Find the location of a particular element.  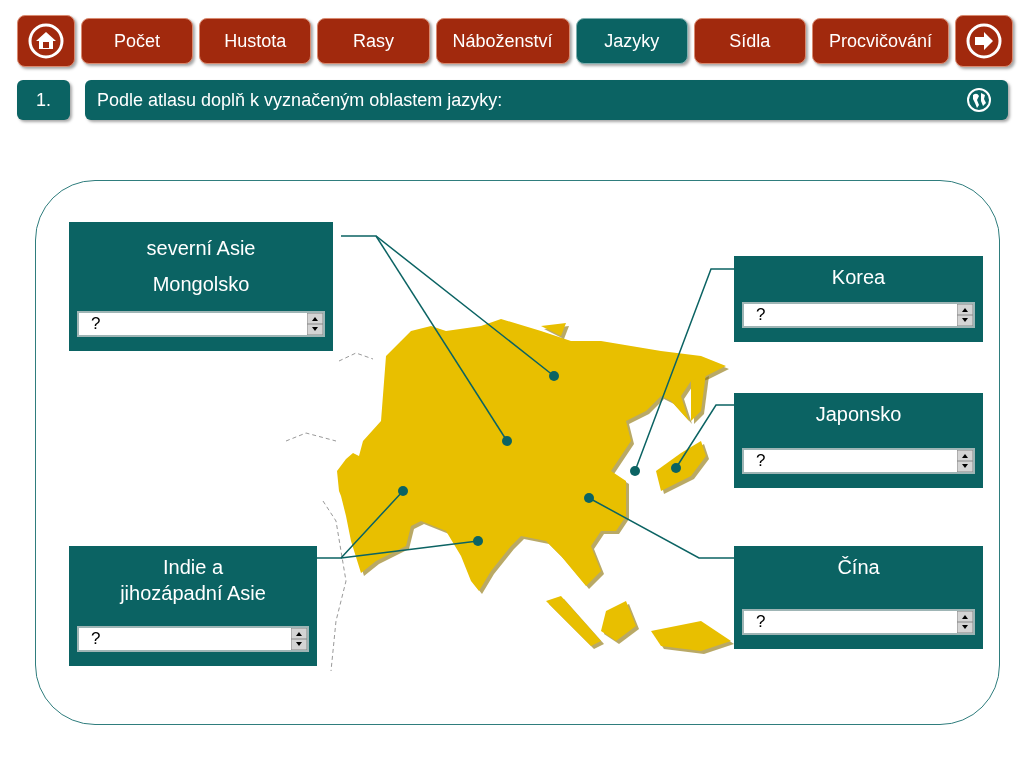

nav-tab: Rasy is located at coordinates (373, 41).